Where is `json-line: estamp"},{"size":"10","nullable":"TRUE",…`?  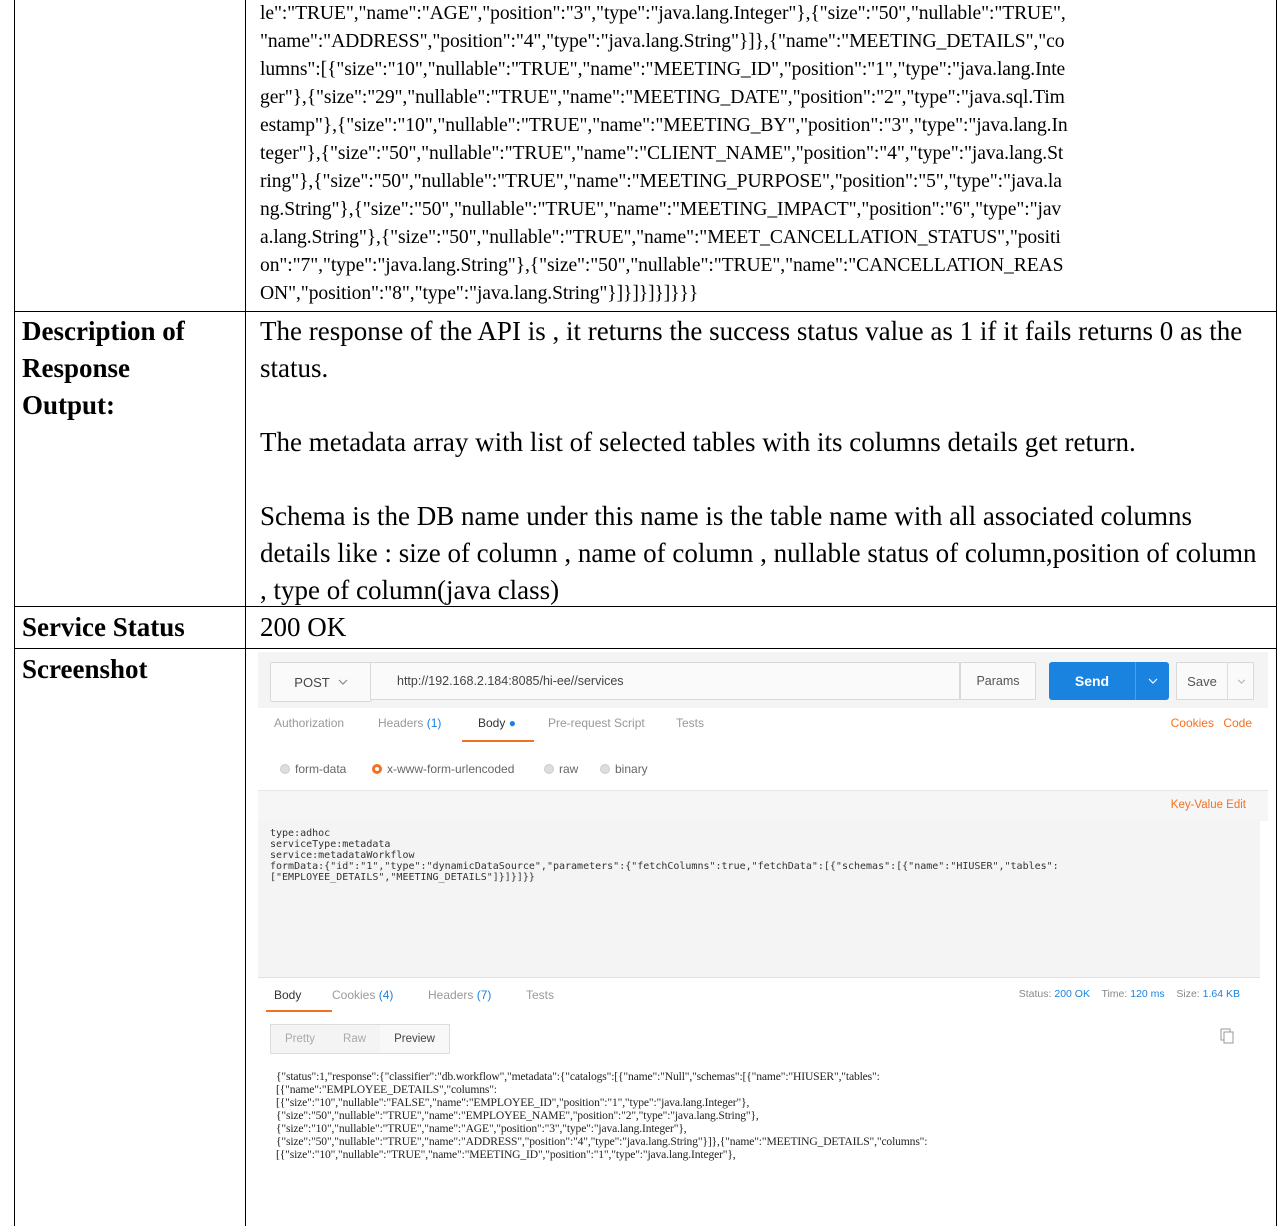 json-line: estamp"},{"size":"10","nullable":"TRUE",… is located at coordinates (664, 125).